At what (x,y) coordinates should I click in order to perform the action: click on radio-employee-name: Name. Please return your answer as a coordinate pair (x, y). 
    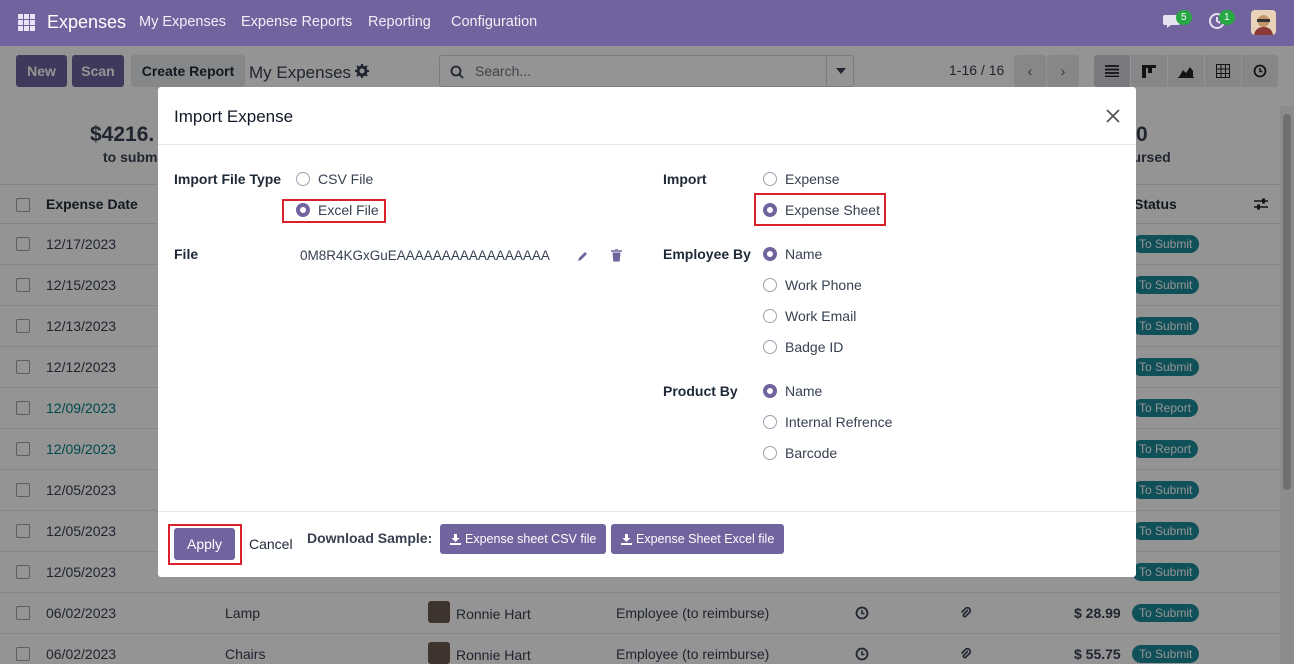
    Looking at the image, I should click on (792, 254).